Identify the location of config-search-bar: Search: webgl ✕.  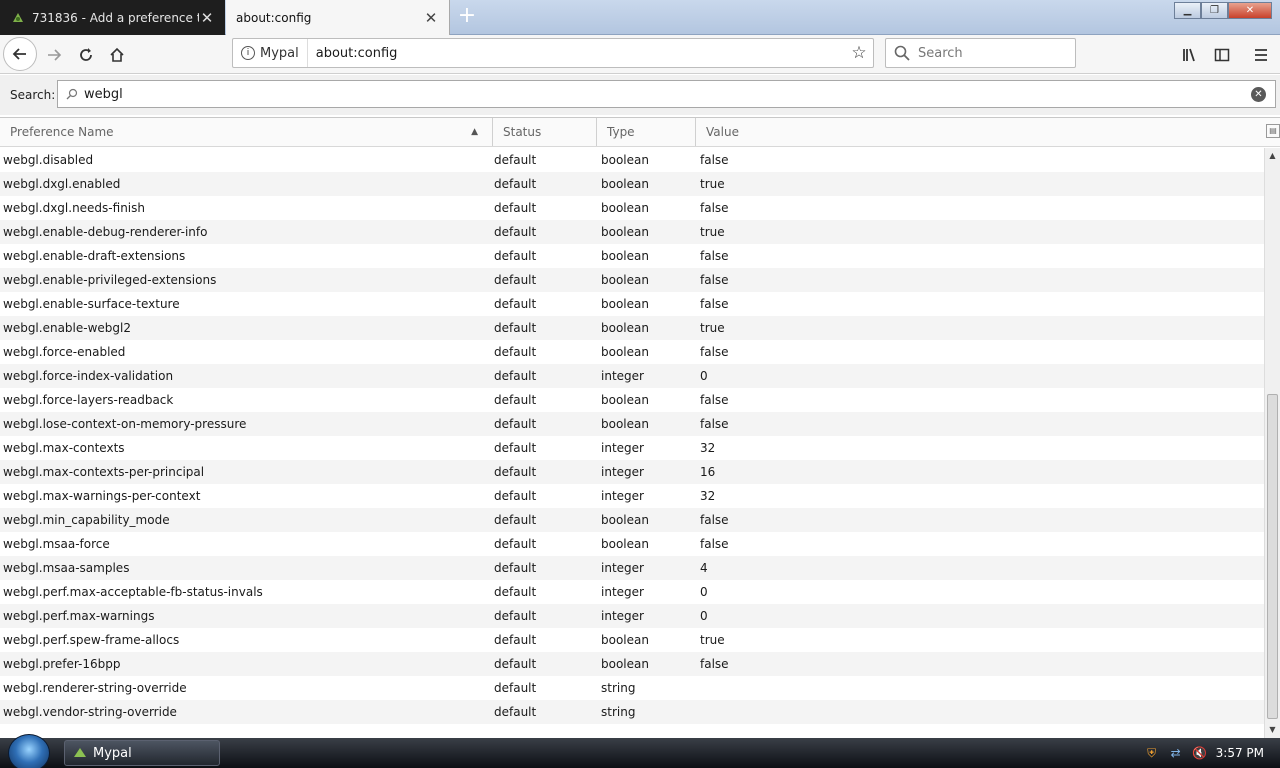
(640, 95).